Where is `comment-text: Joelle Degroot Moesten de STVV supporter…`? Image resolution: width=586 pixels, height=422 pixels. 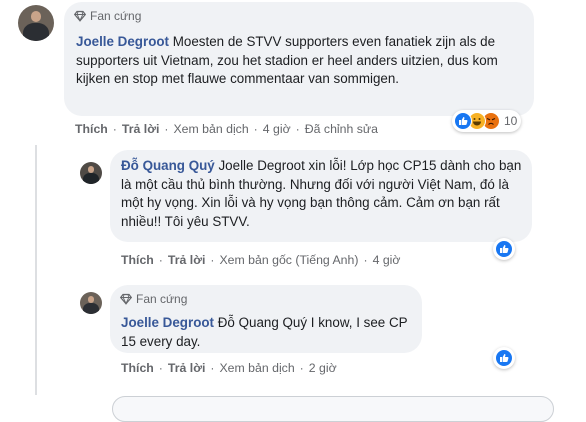
comment-text: Joelle Degroot Moesten de STVV supporter… is located at coordinates (302, 61).